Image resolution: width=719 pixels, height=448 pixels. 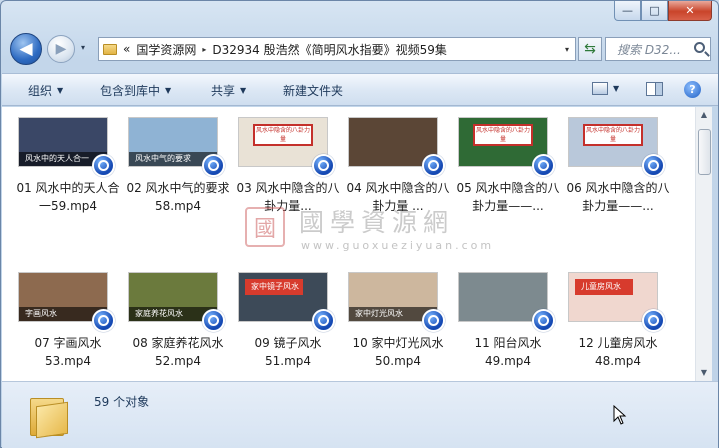 What do you see at coordinates (704, 115) in the screenshot?
I see `scroll-up-icon: ▲` at bounding box center [704, 115].